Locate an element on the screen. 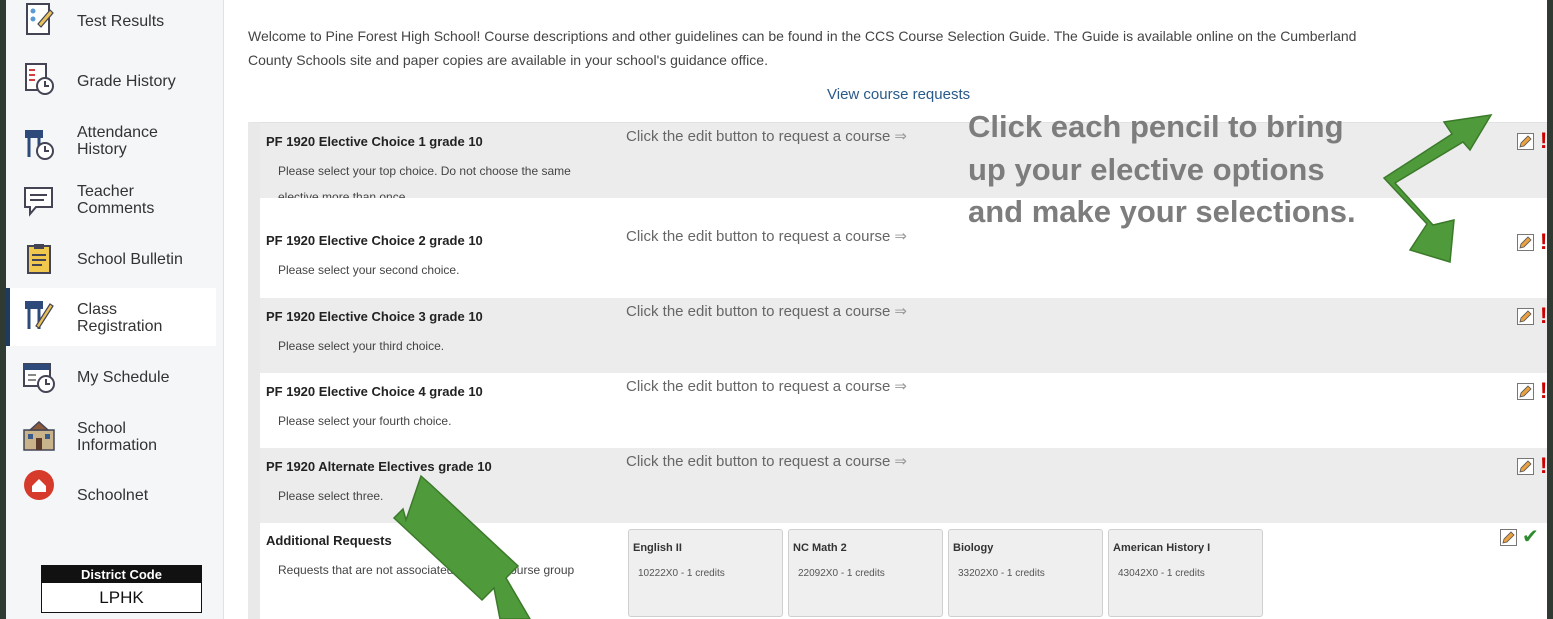 Image resolution: width=1553 pixels, height=619 pixels. course-group-description: Please select your second choice. is located at coordinates (369, 270).